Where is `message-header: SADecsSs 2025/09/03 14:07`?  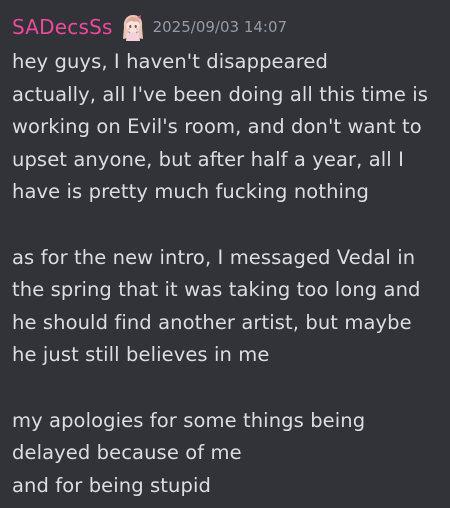 message-header: SADecsSs 2025/09/03 14:07 is located at coordinates (224, 27).